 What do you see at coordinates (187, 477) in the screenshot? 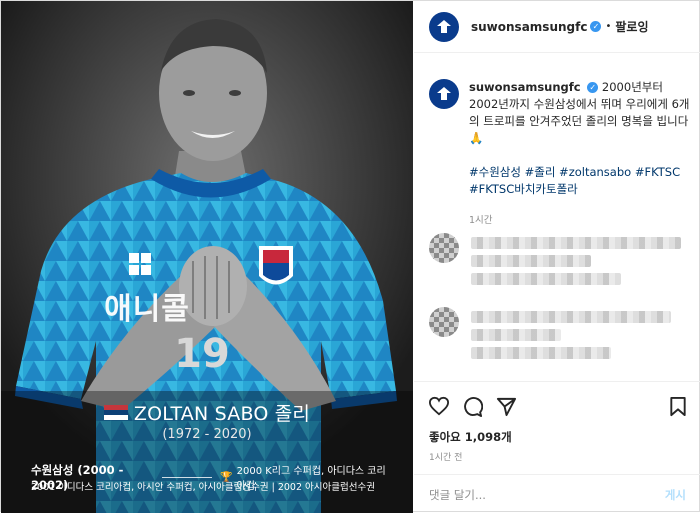
I see `divider` at bounding box center [187, 477].